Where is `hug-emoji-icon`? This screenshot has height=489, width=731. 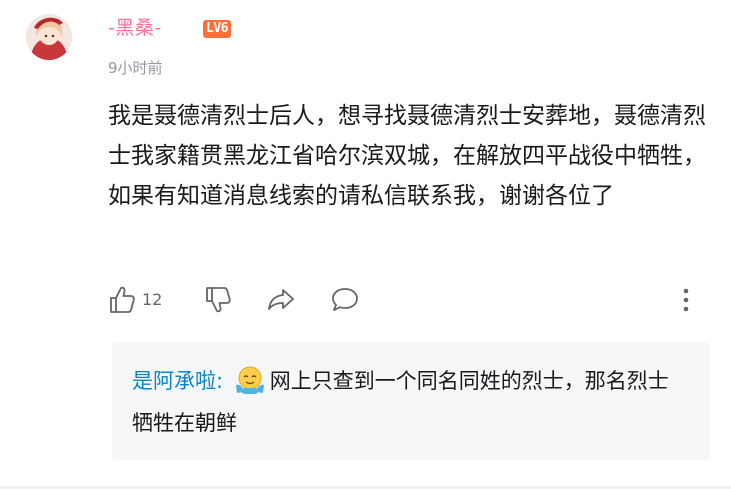 hug-emoji-icon is located at coordinates (250, 380).